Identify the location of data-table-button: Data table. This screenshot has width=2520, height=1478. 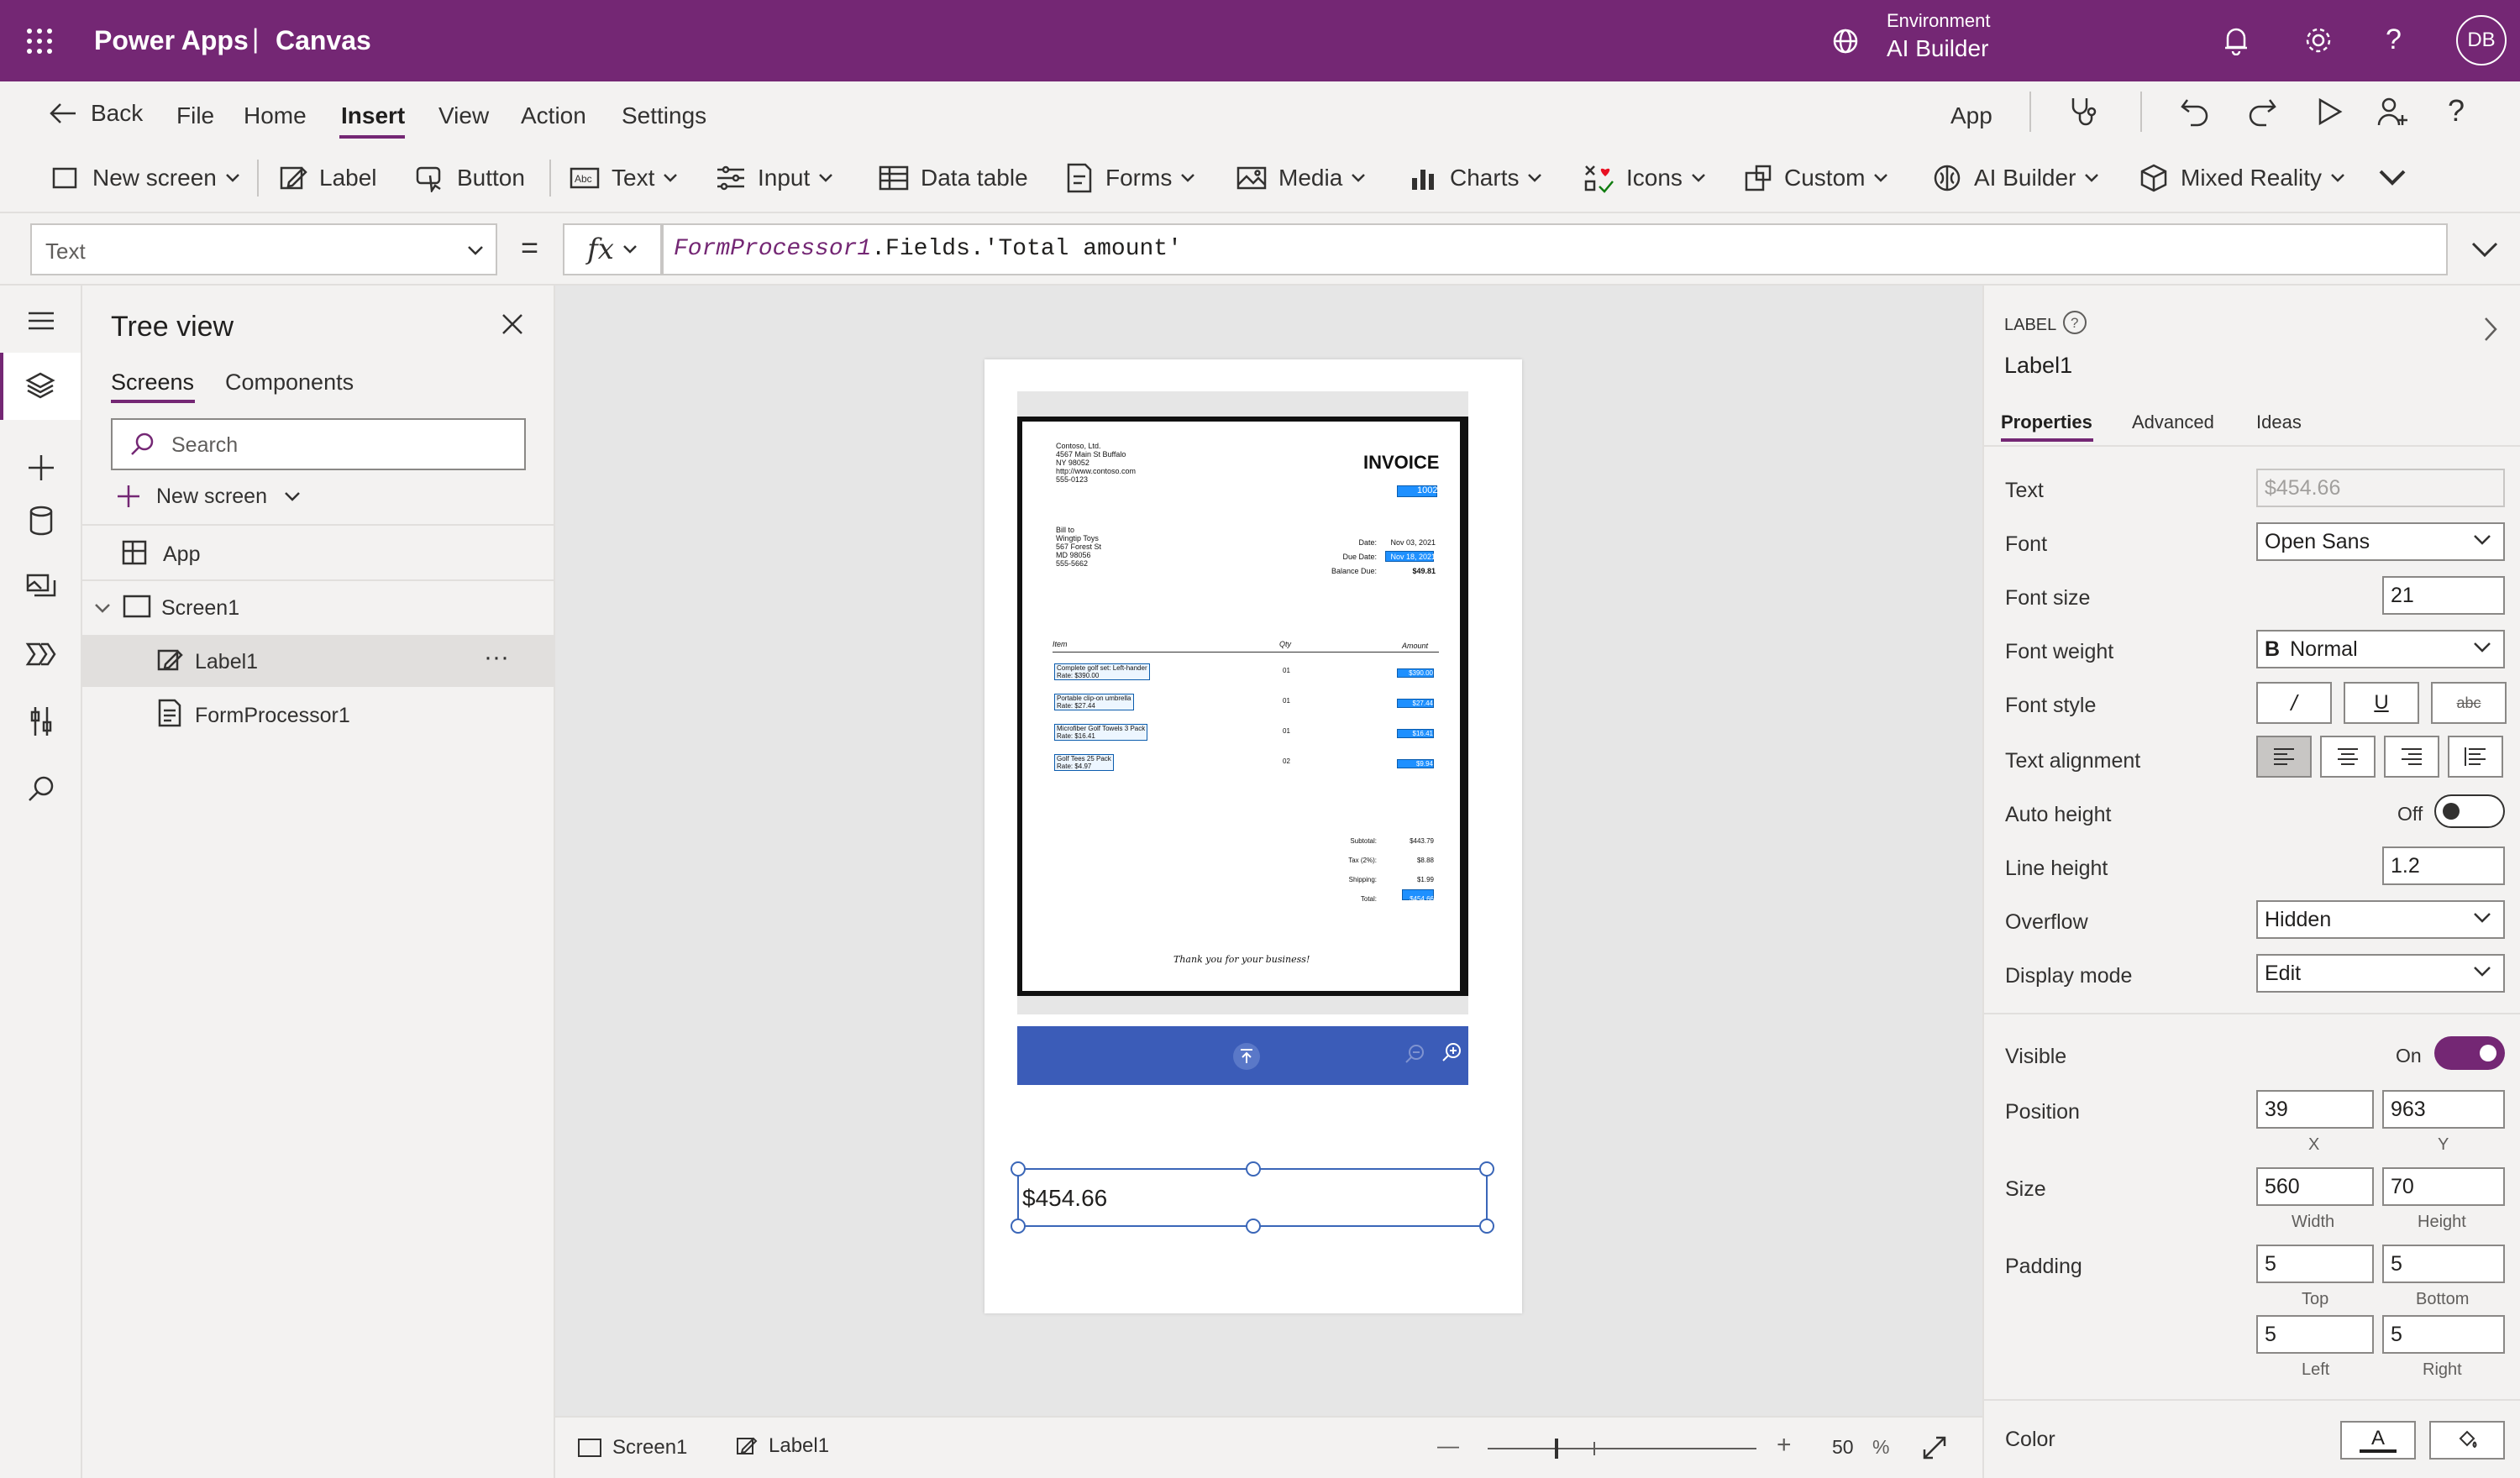
(953, 178).